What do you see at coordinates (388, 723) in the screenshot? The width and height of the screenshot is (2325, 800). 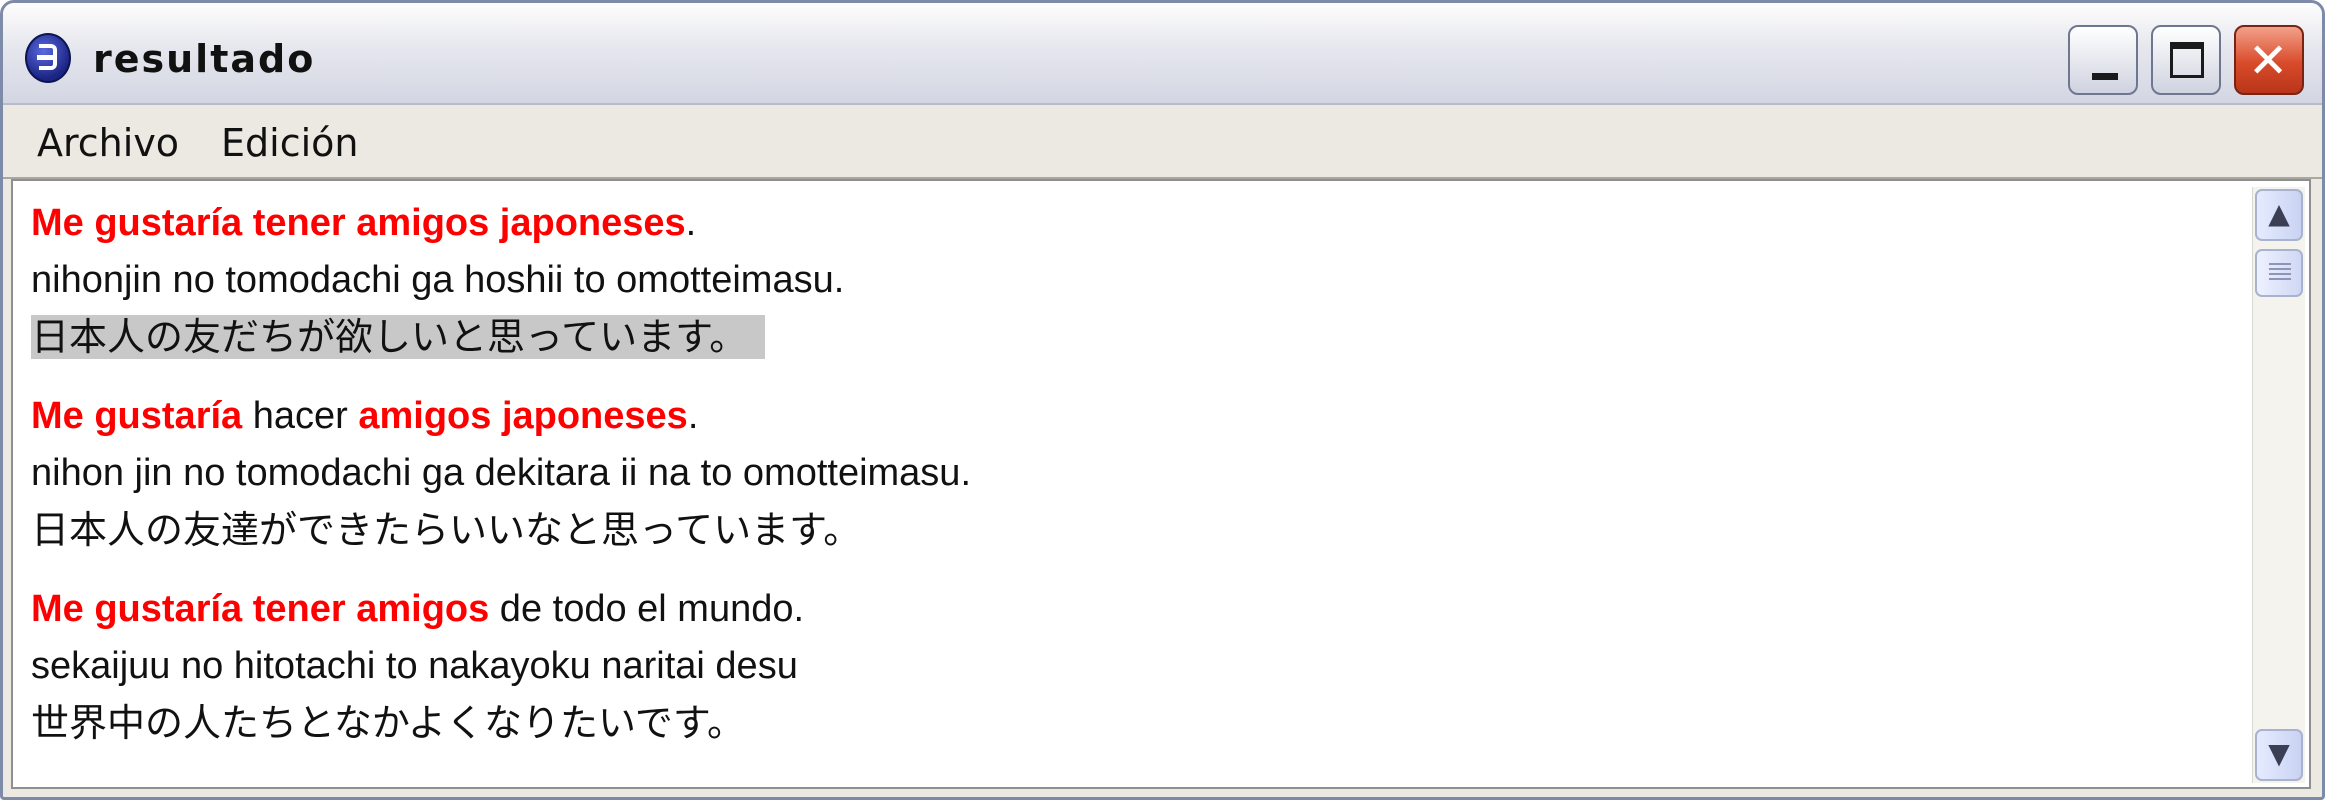 I see `result-3-japanese: 世界中の人たちとなかよくなりたいです。` at bounding box center [388, 723].